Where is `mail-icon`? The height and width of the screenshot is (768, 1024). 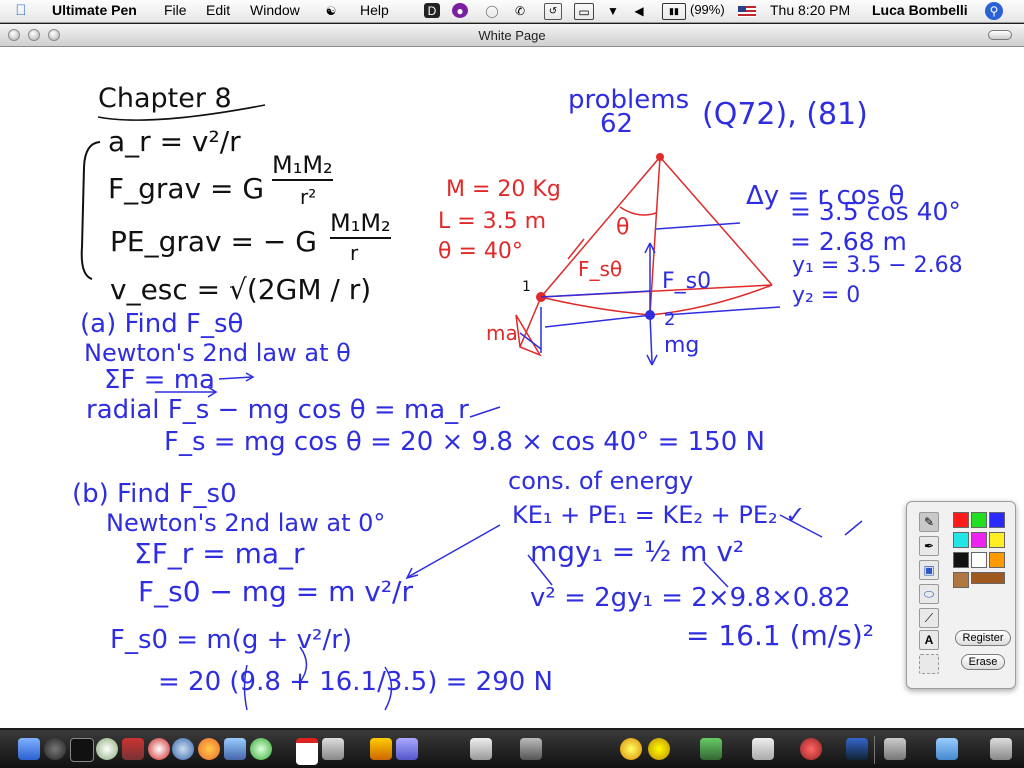
mail-icon is located at coordinates (235, 749).